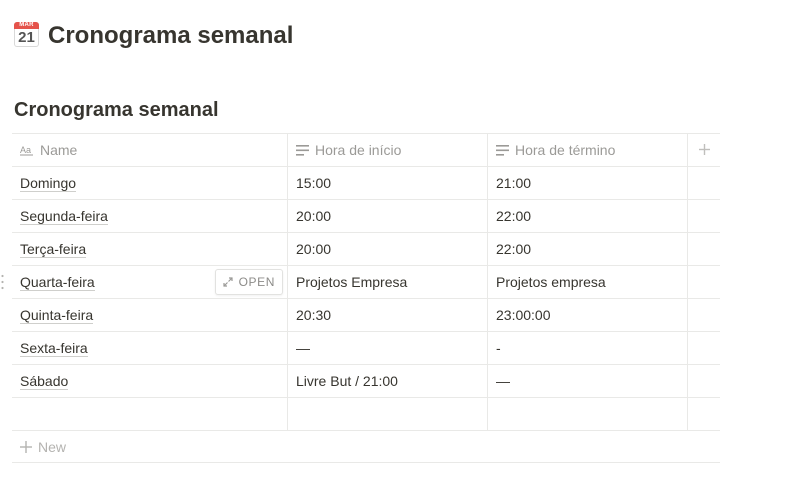 This screenshot has width=792, height=497. Describe the element at coordinates (588, 282) in the screenshot. I see `end-time-cell: Projetos empresa` at that location.